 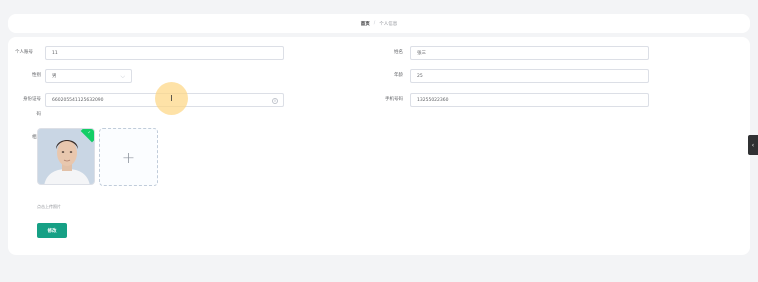 What do you see at coordinates (32, 99) in the screenshot?
I see `id-card-label: 身份证号` at bounding box center [32, 99].